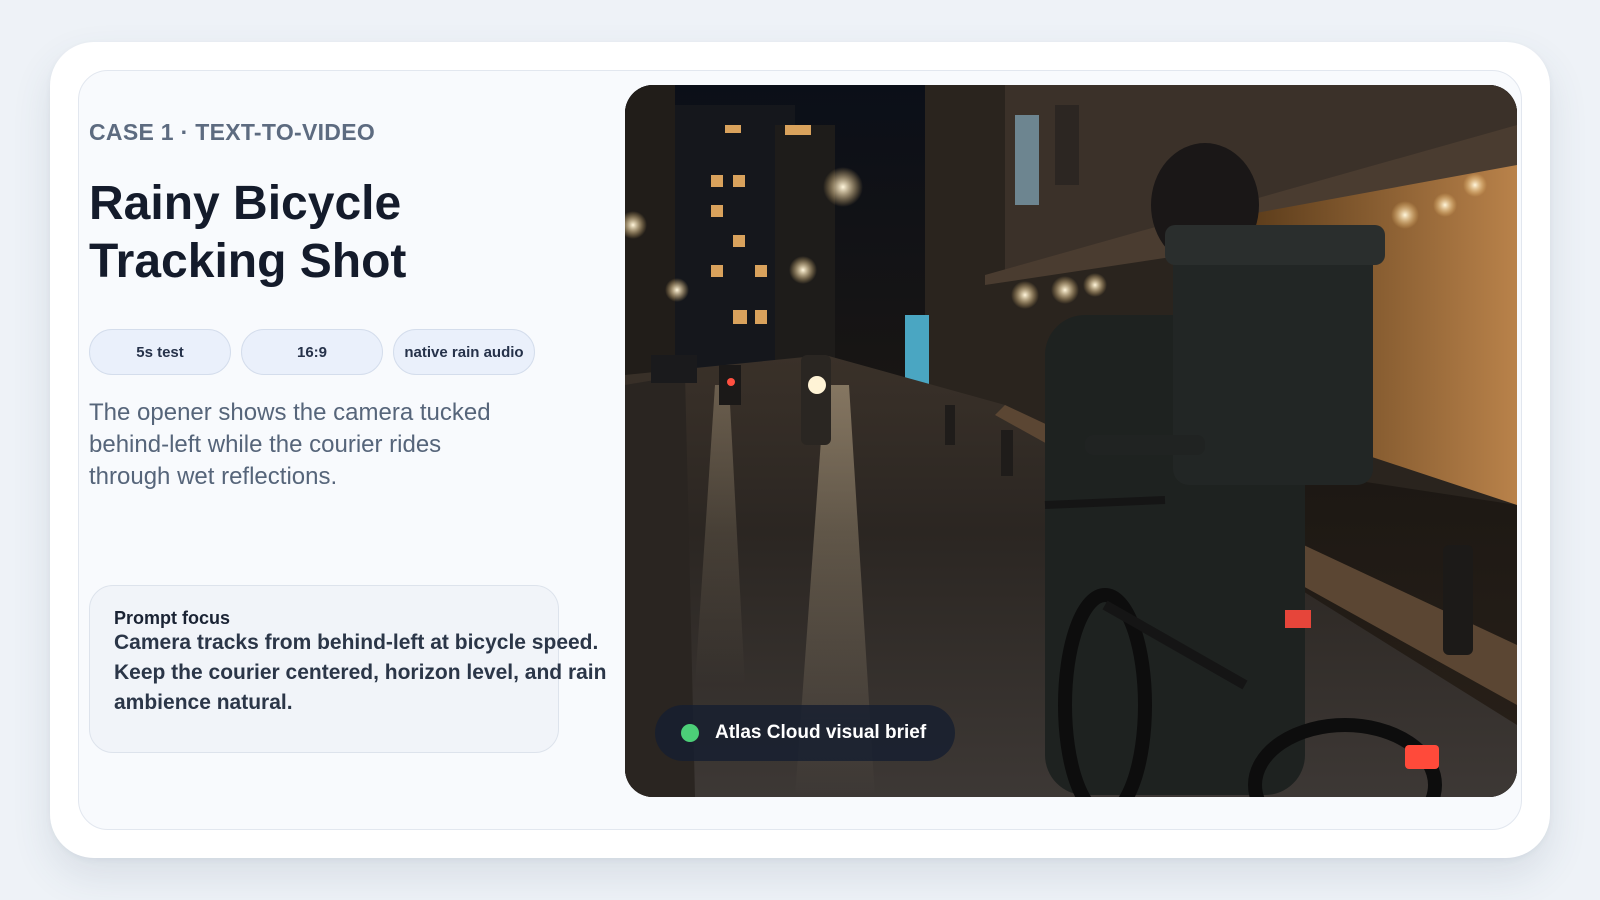 This screenshot has height=900, width=1600. I want to click on badge-label: Atlas Cloud visual brief, so click(821, 732).